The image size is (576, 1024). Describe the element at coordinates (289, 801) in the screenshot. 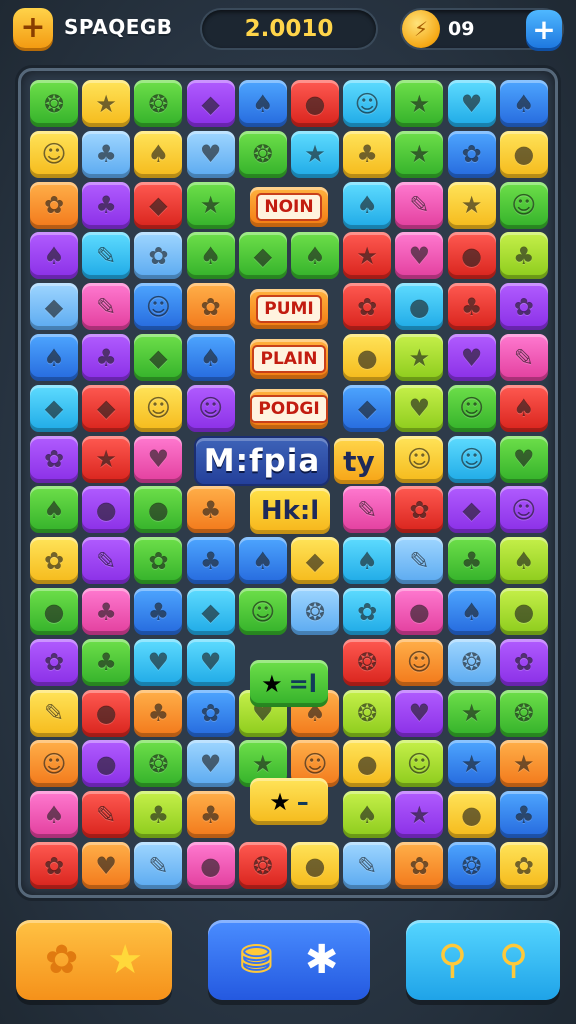

I see `combo-star-tile-2: ★ –` at that location.